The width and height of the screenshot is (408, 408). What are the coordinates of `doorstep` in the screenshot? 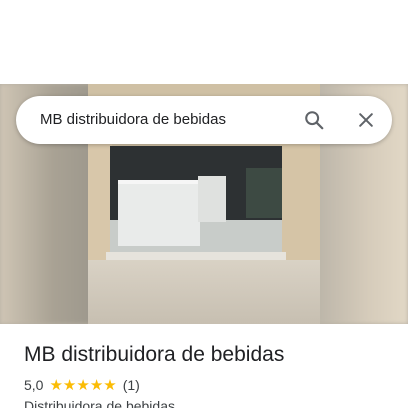 It's located at (196, 256).